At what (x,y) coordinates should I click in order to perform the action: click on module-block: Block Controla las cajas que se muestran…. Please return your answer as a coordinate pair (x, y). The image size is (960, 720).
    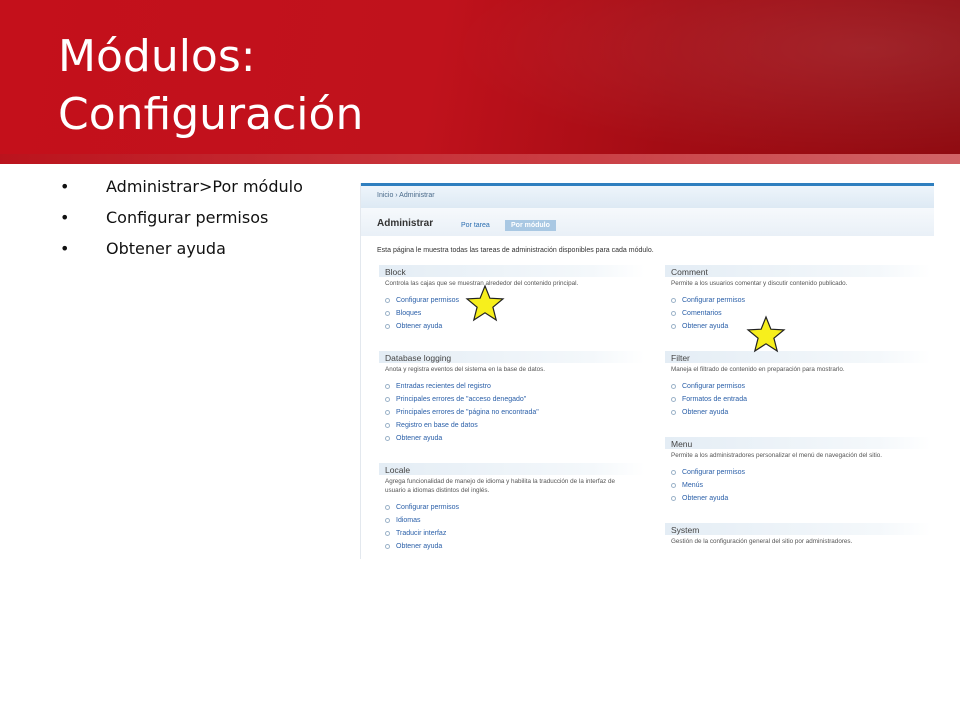
    Looking at the image, I should click on (512, 300).